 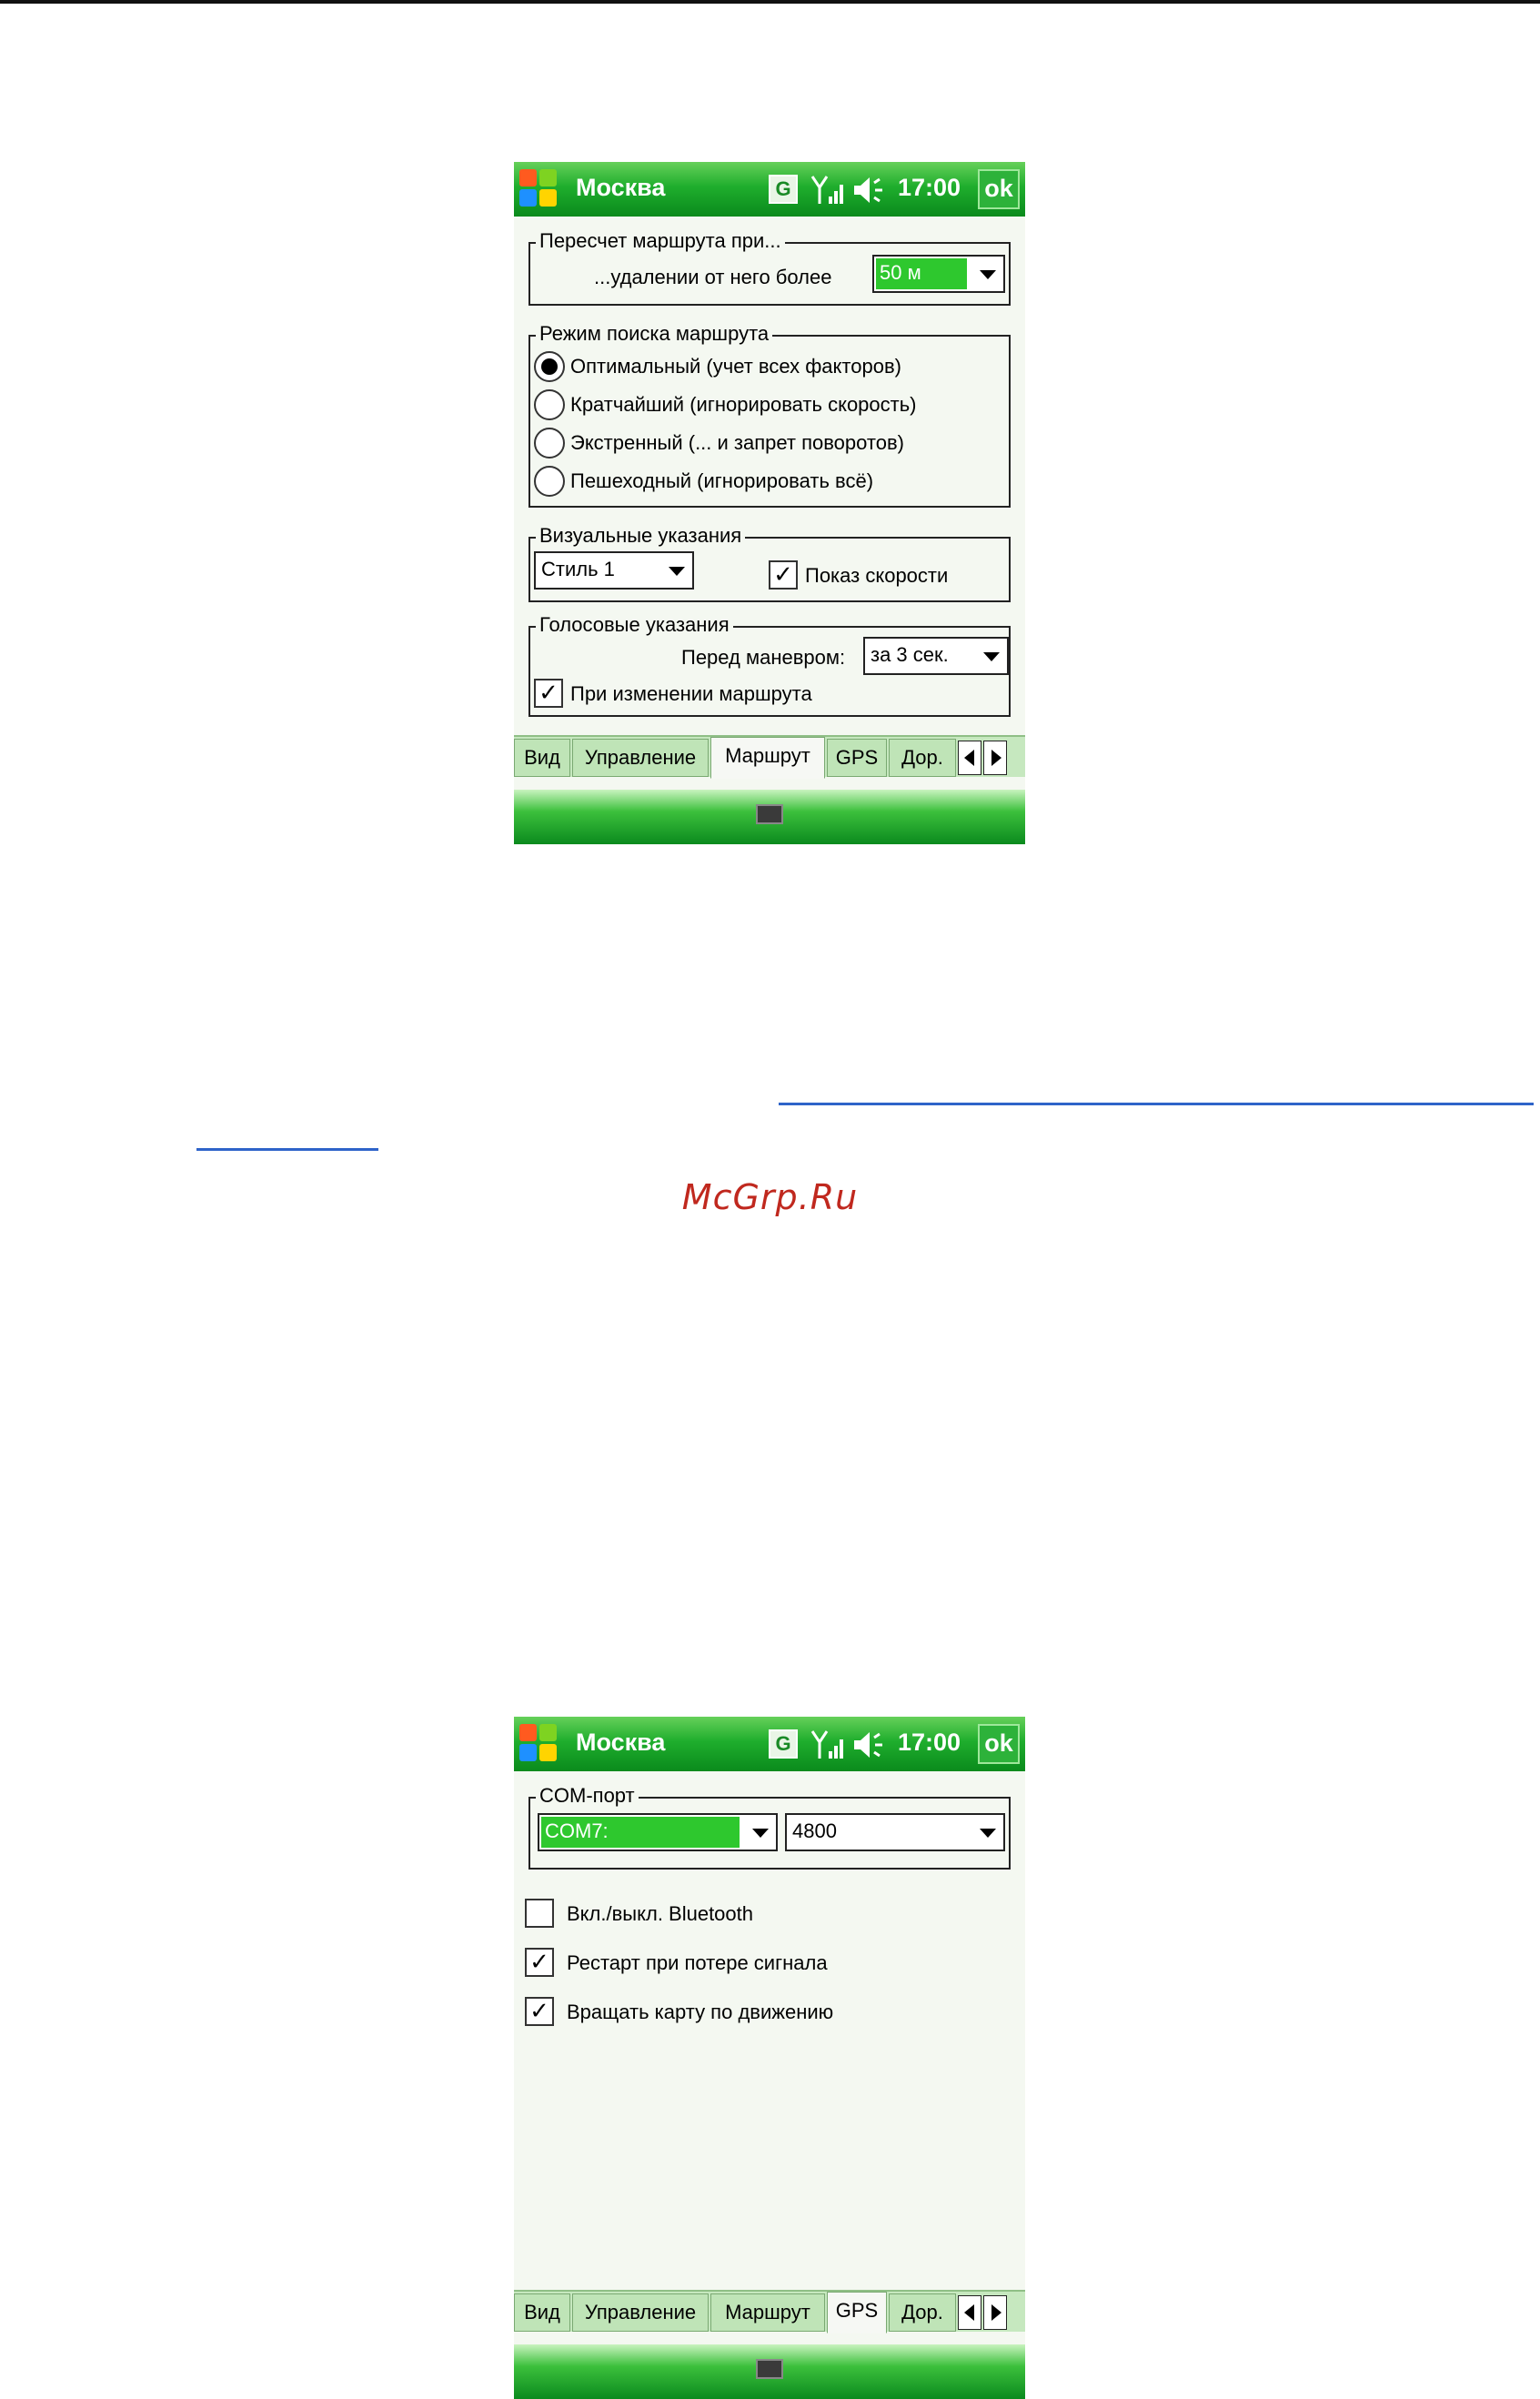 I want to click on before-maneuver-label: Перед маневром:, so click(x=763, y=658).